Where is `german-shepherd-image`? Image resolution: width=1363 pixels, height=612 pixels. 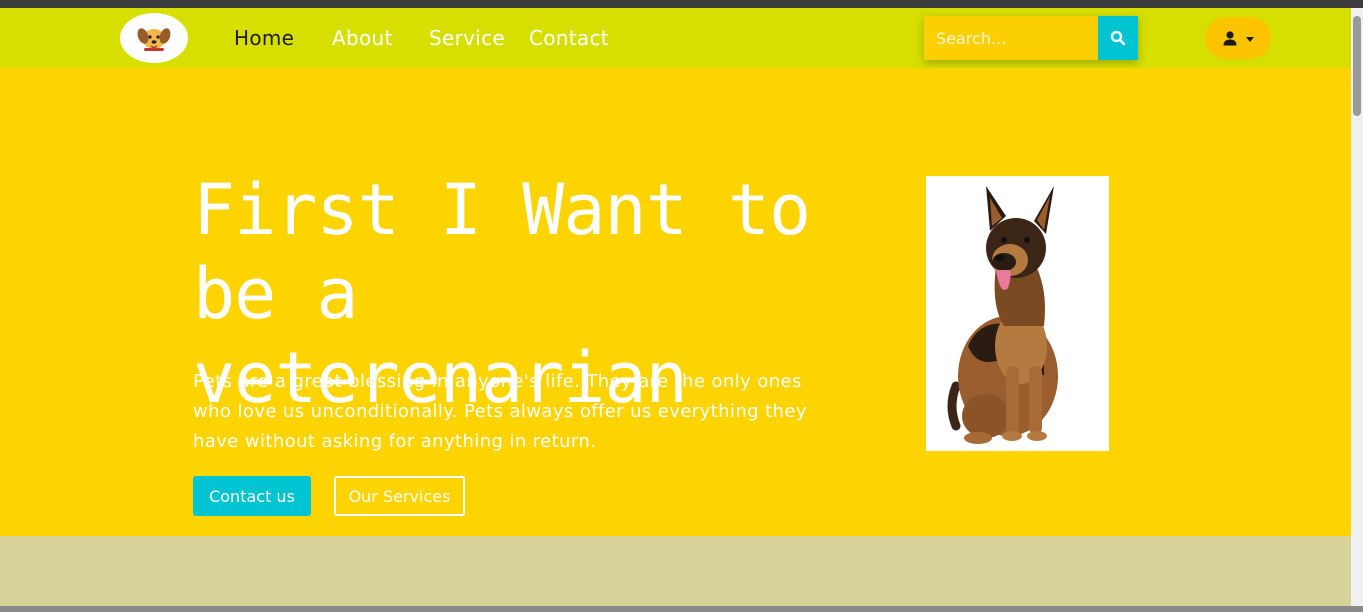 german-shepherd-image is located at coordinates (1002, 315).